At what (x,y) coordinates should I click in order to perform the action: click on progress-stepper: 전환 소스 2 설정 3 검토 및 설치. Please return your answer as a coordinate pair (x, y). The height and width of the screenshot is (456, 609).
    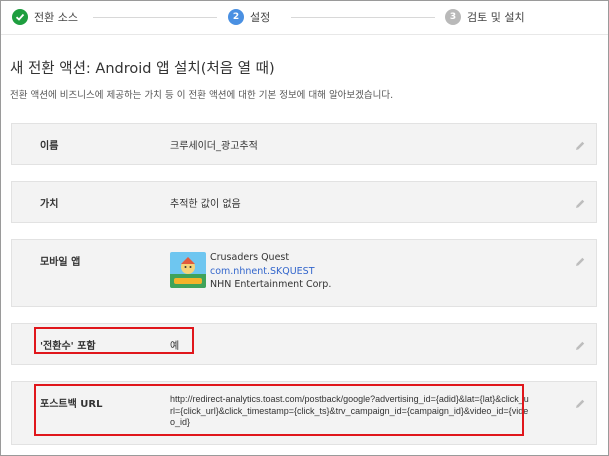
    Looking at the image, I should click on (304, 18).